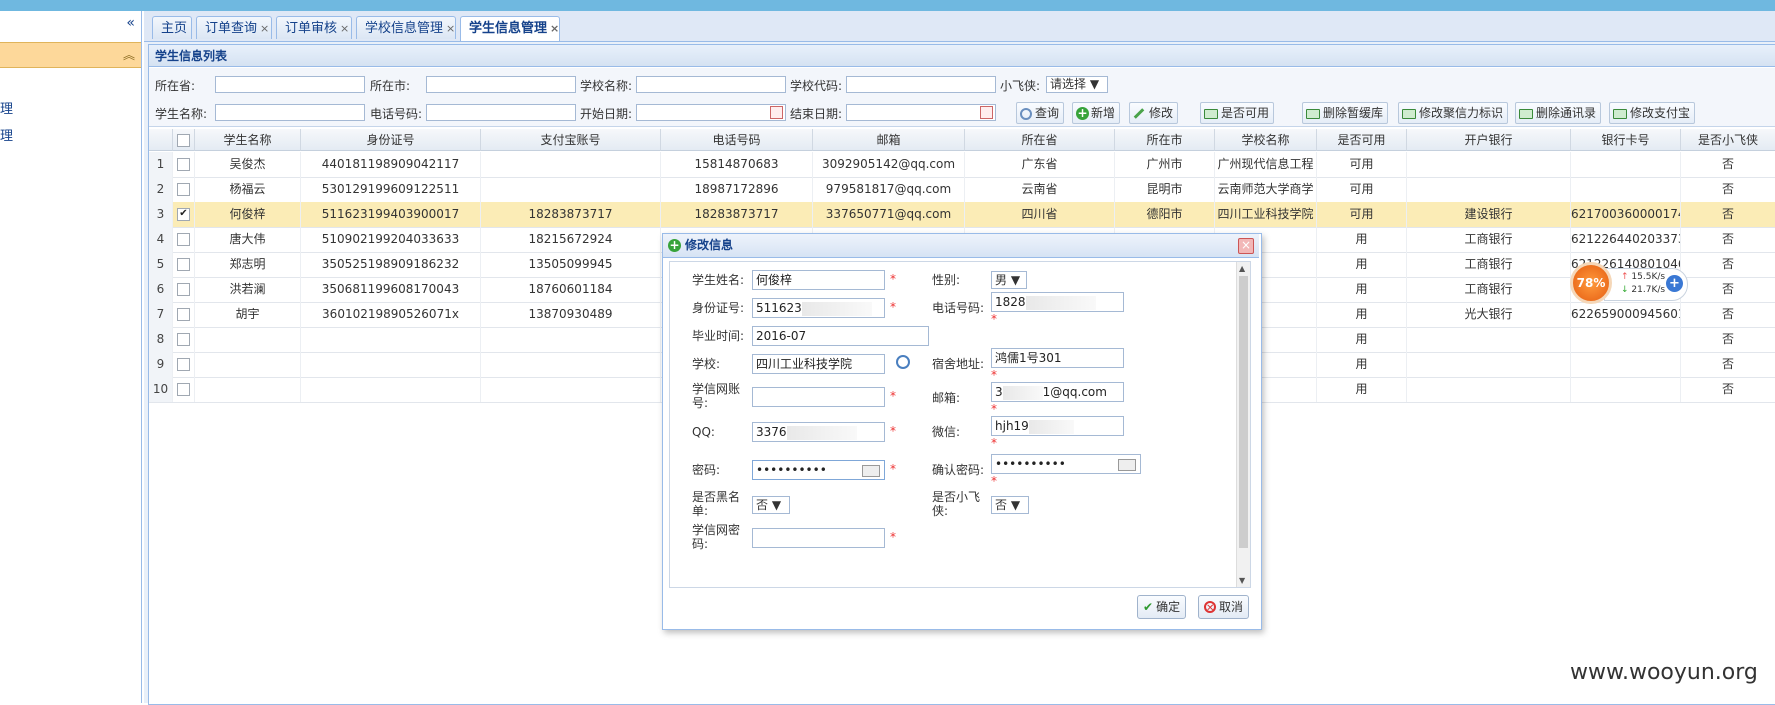 The image size is (1775, 705). What do you see at coordinates (1243, 412) in the screenshot?
I see `scrollbar-thumb` at bounding box center [1243, 412].